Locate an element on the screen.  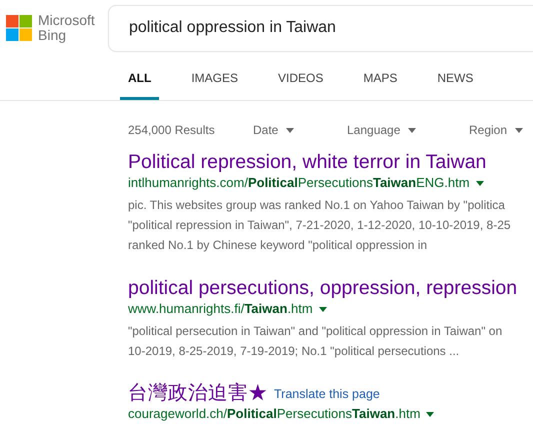
result-count: 254,000 Results is located at coordinates (172, 130).